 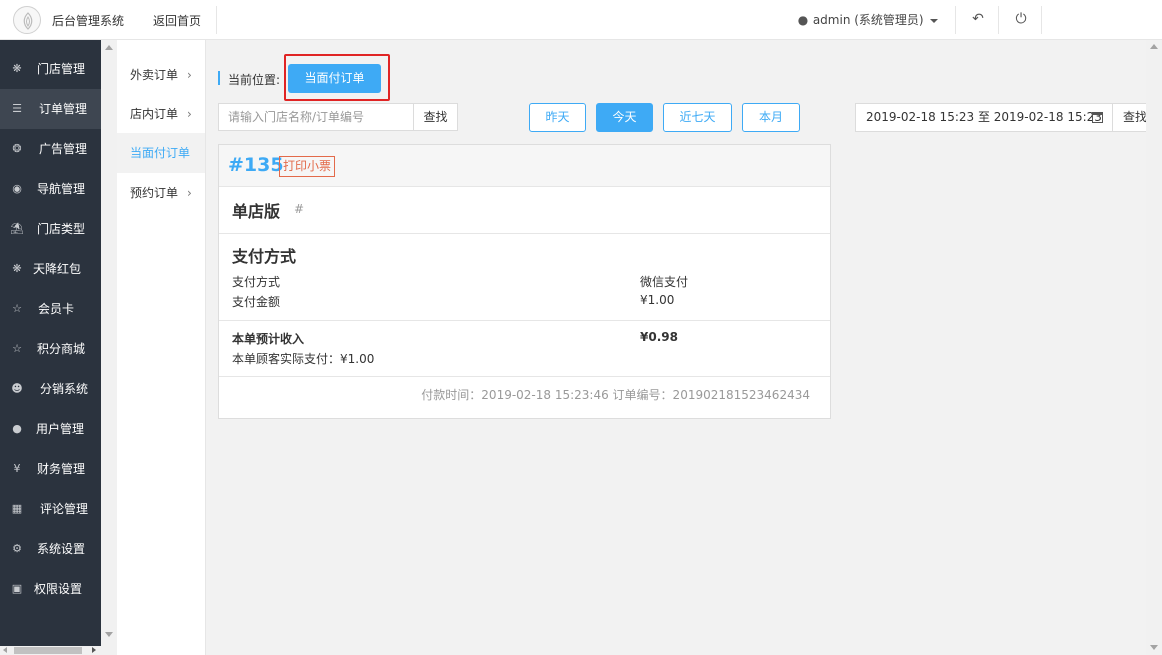 What do you see at coordinates (771, 117) in the screenshot?
I see `filter-this-month-button: 本月` at bounding box center [771, 117].